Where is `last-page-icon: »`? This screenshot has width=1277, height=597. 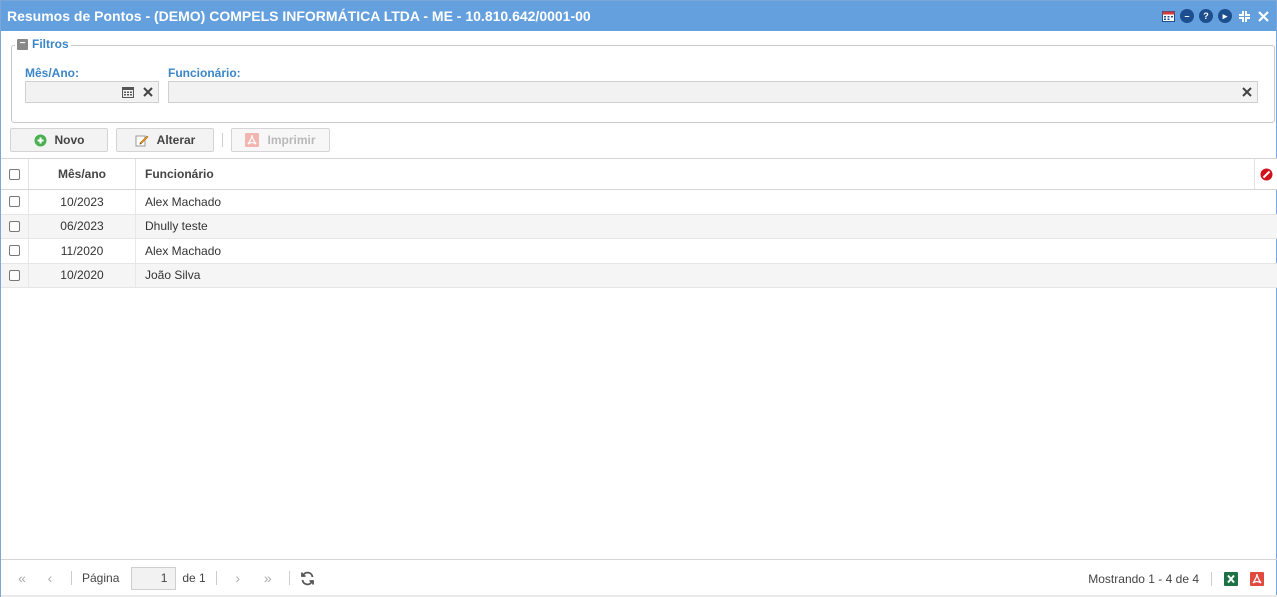 last-page-icon: » is located at coordinates (268, 578).